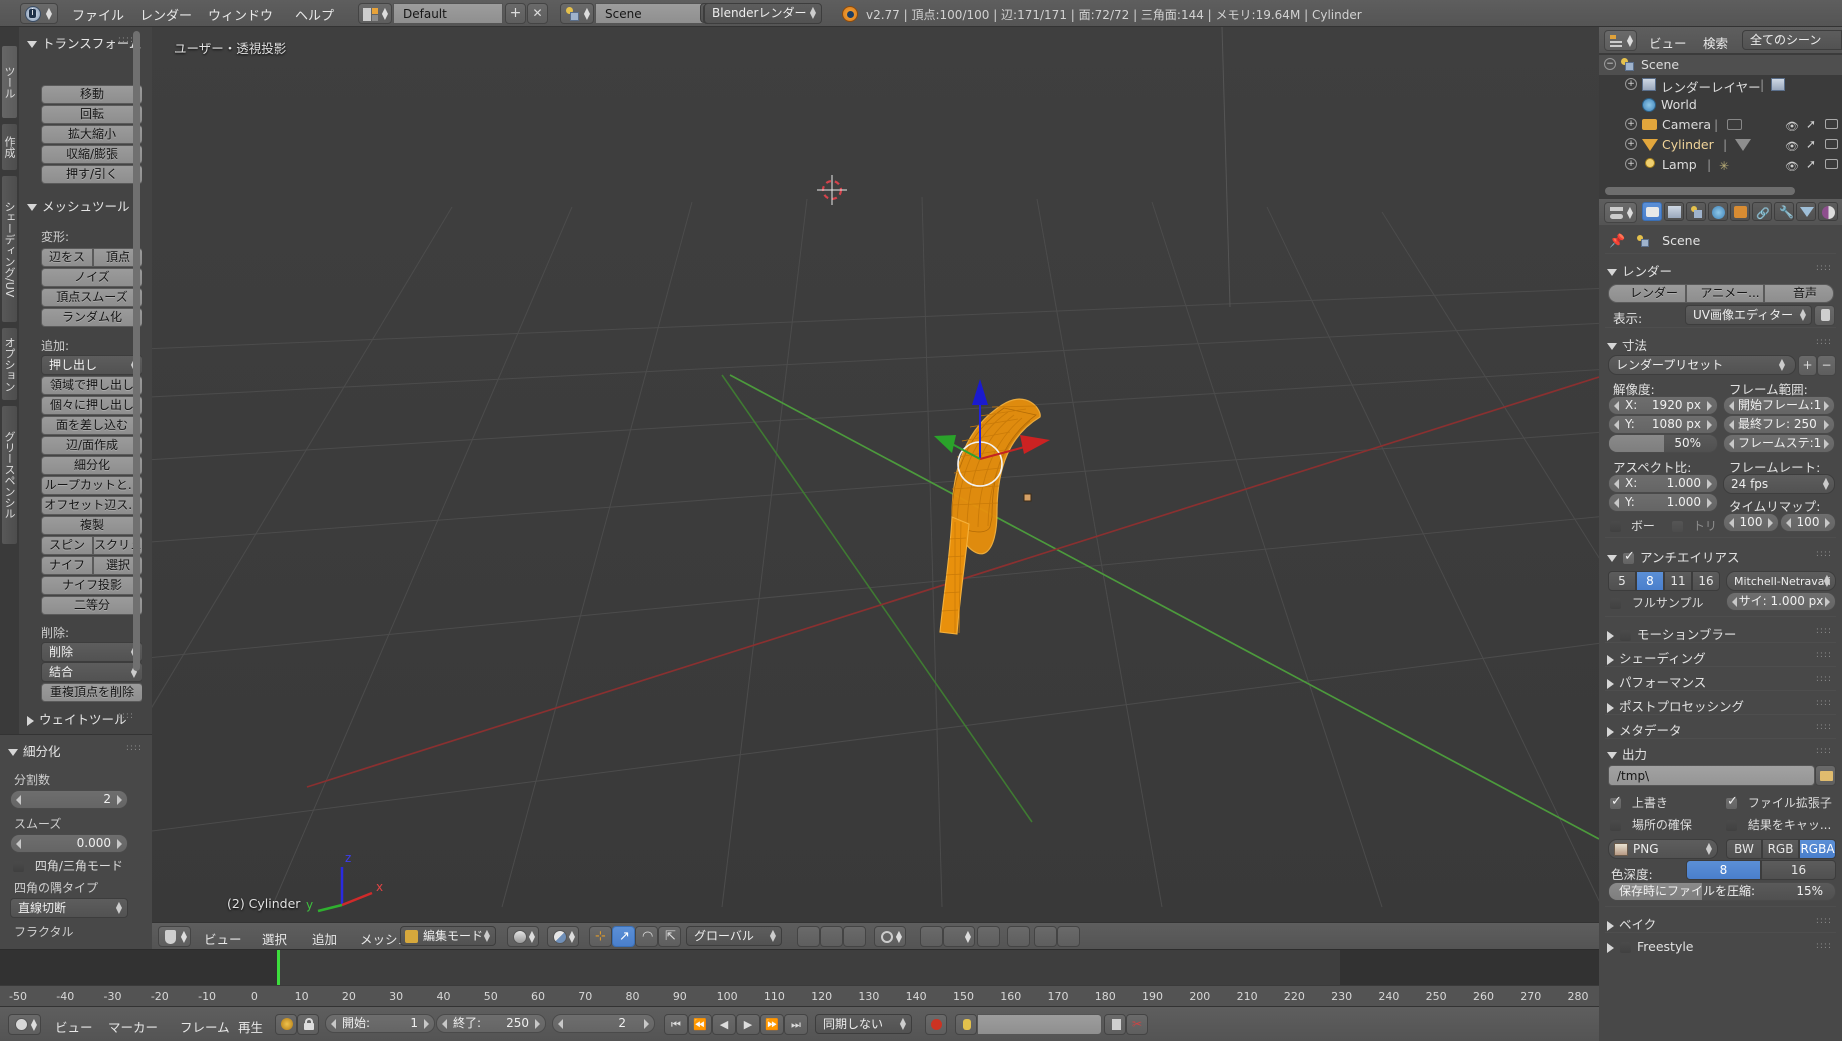  What do you see at coordinates (24, 1024) in the screenshot?
I see `timeline-editor-type-icon: ▲ ▼` at bounding box center [24, 1024].